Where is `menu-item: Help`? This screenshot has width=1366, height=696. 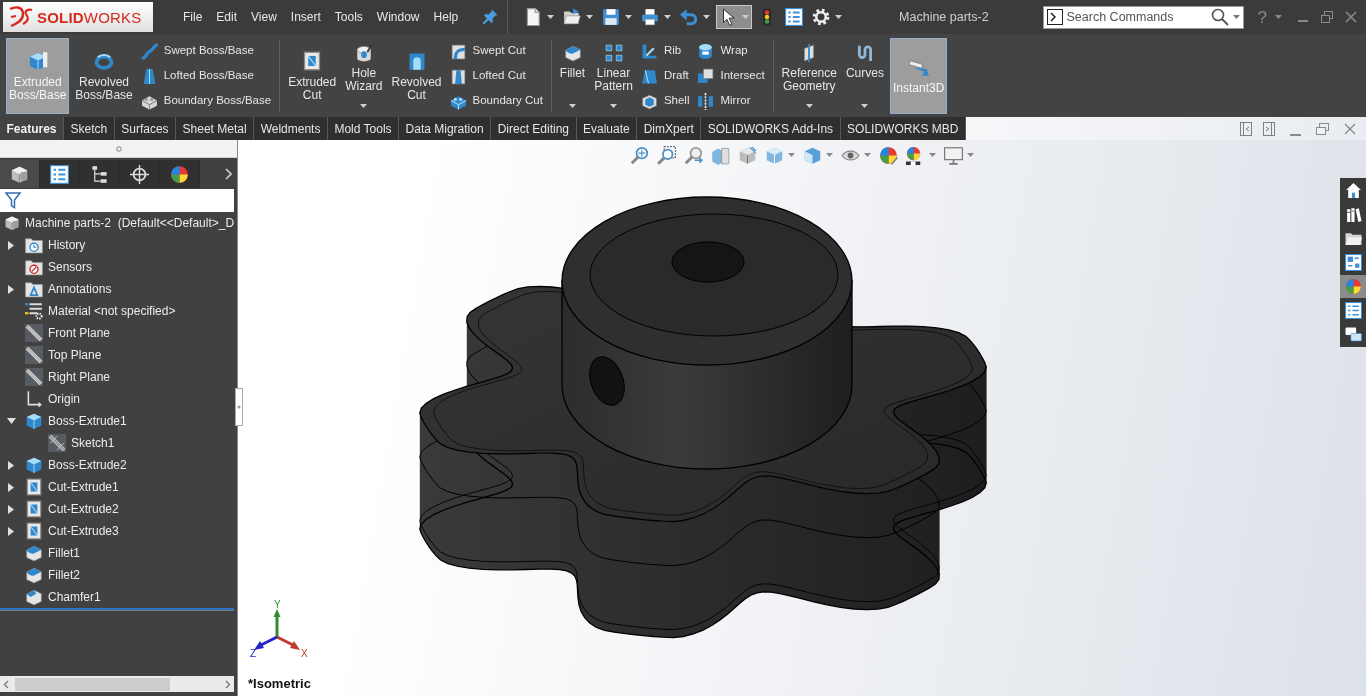
menu-item: Help is located at coordinates (446, 17).